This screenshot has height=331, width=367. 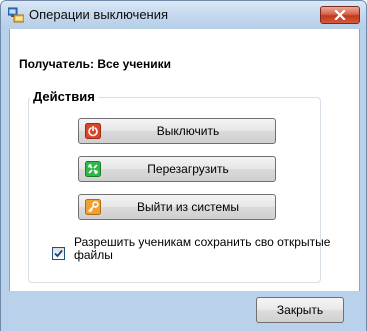 What do you see at coordinates (183, 15) in the screenshot?
I see `title-bar: Операции выключения` at bounding box center [183, 15].